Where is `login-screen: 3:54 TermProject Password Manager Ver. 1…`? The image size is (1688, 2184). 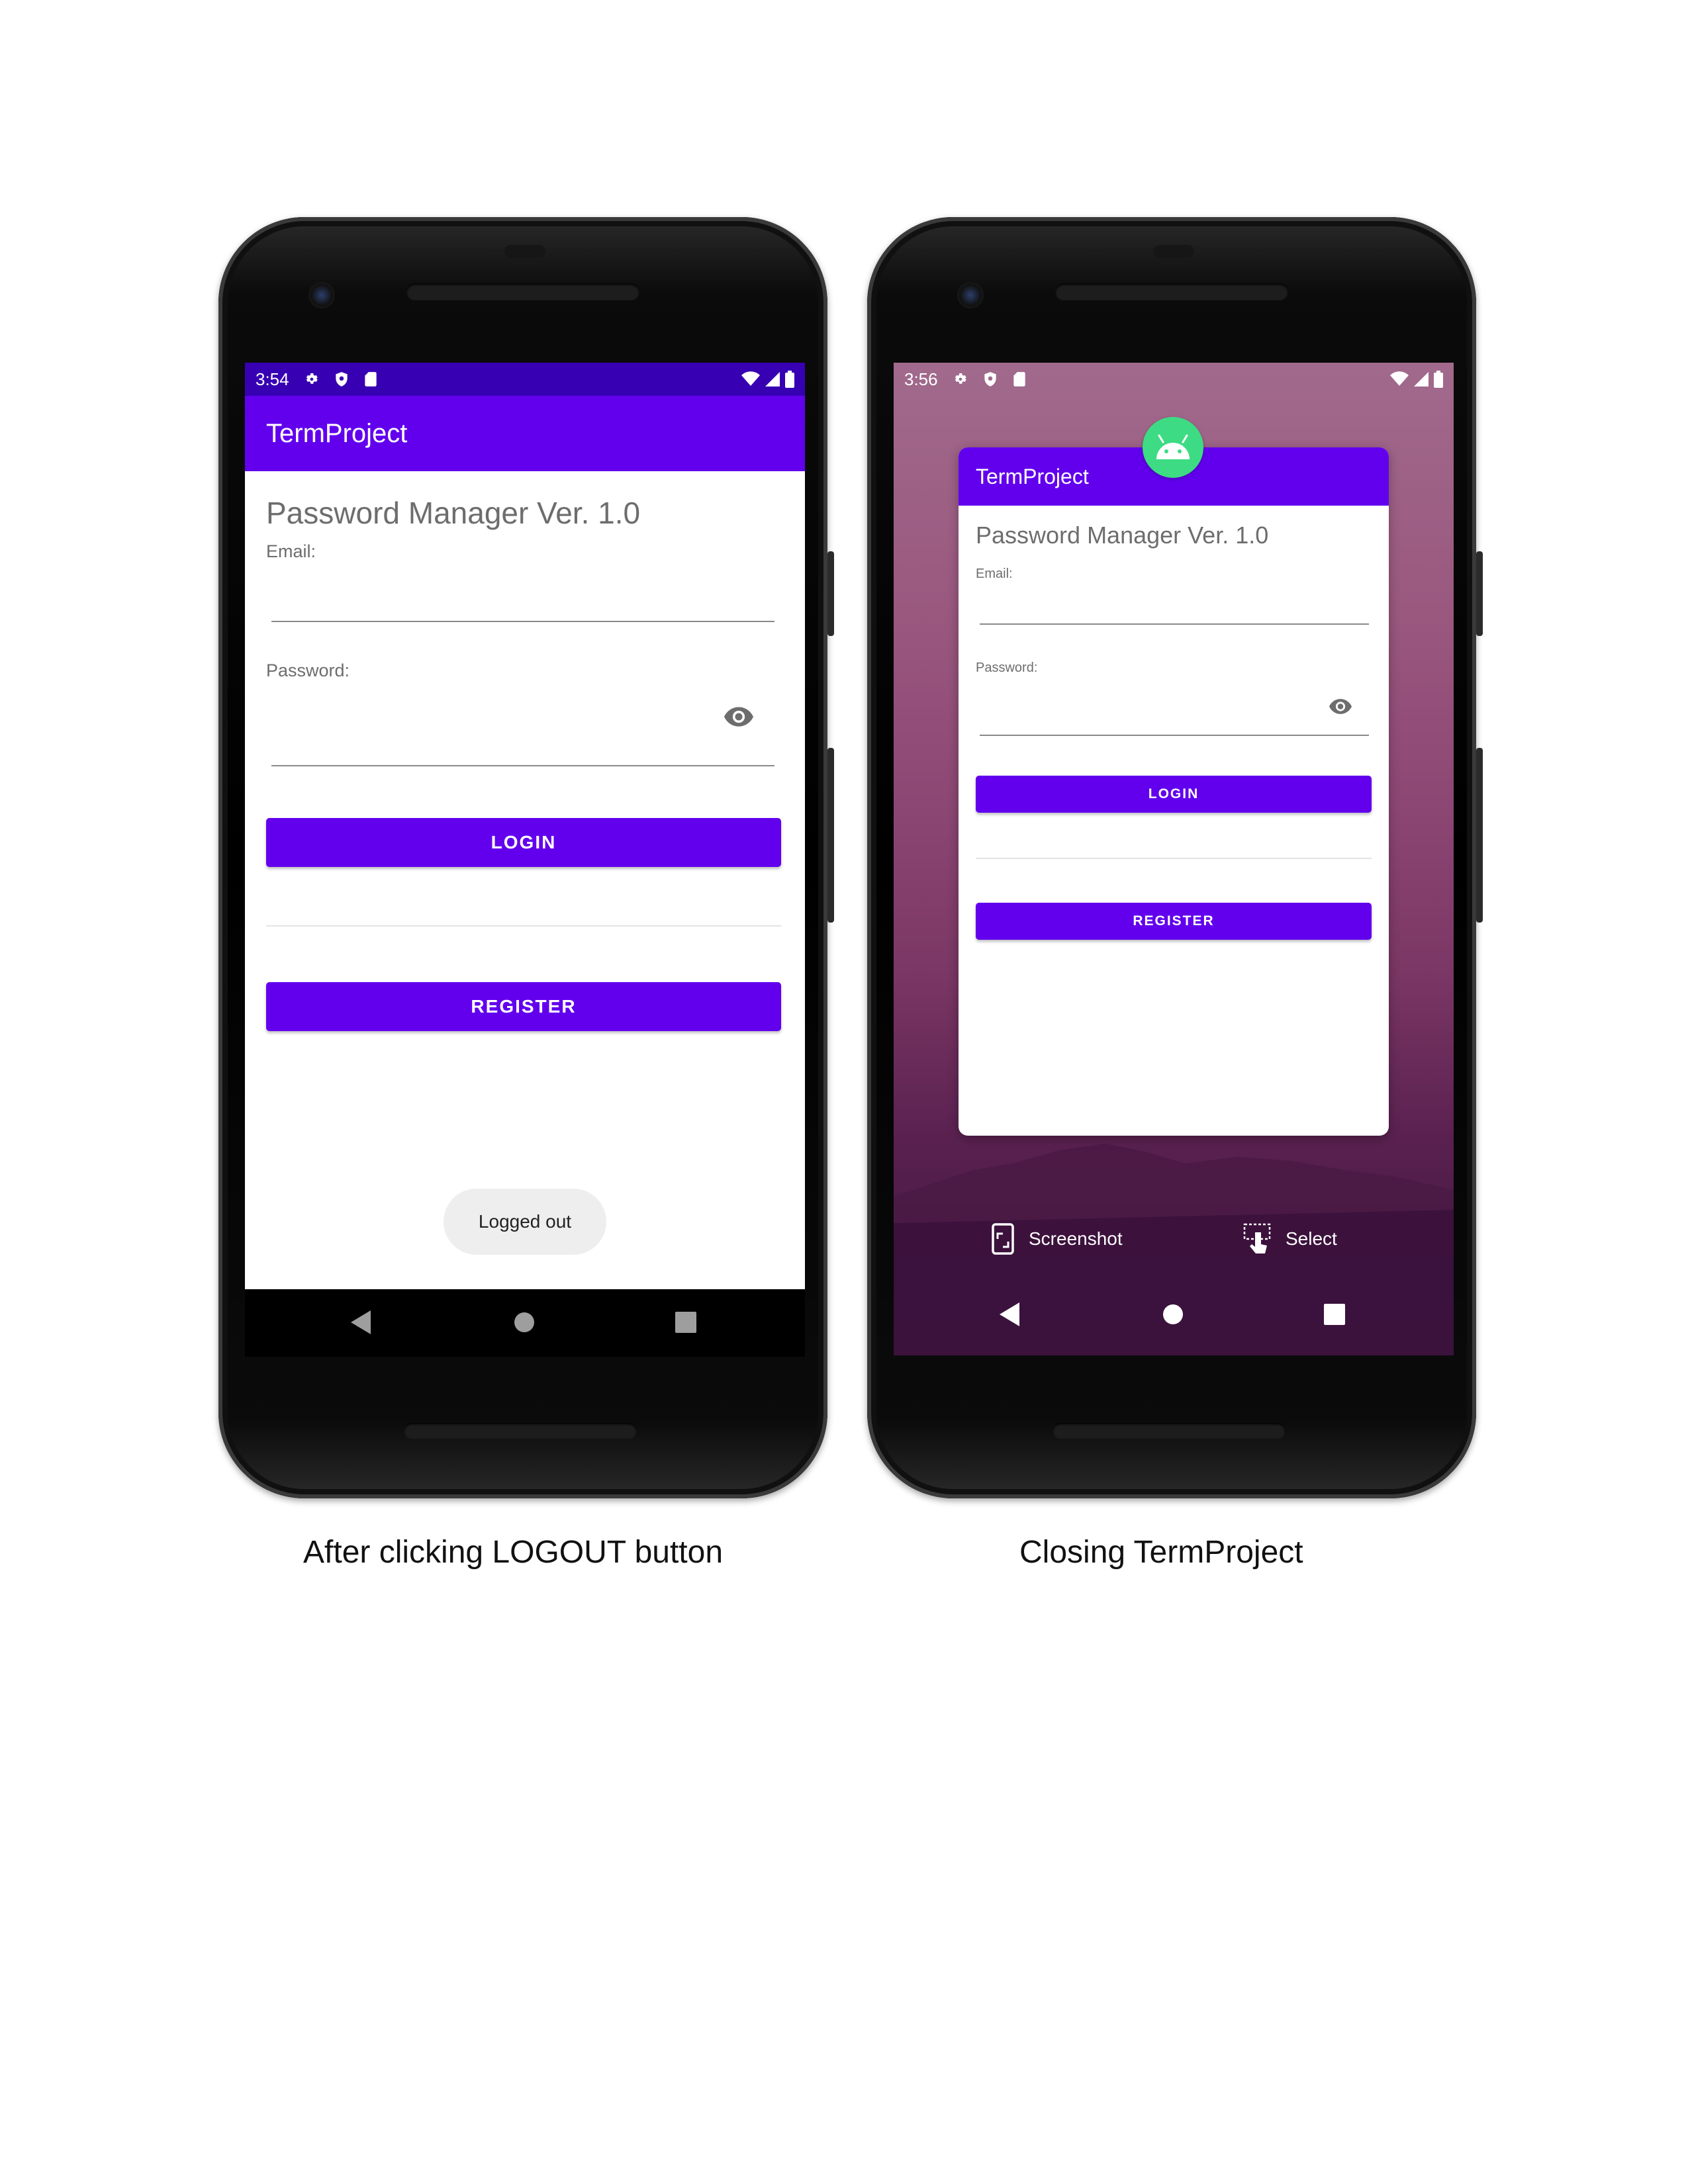 login-screen: 3:54 TermProject Password Manager Ver. 1… is located at coordinates (525, 826).